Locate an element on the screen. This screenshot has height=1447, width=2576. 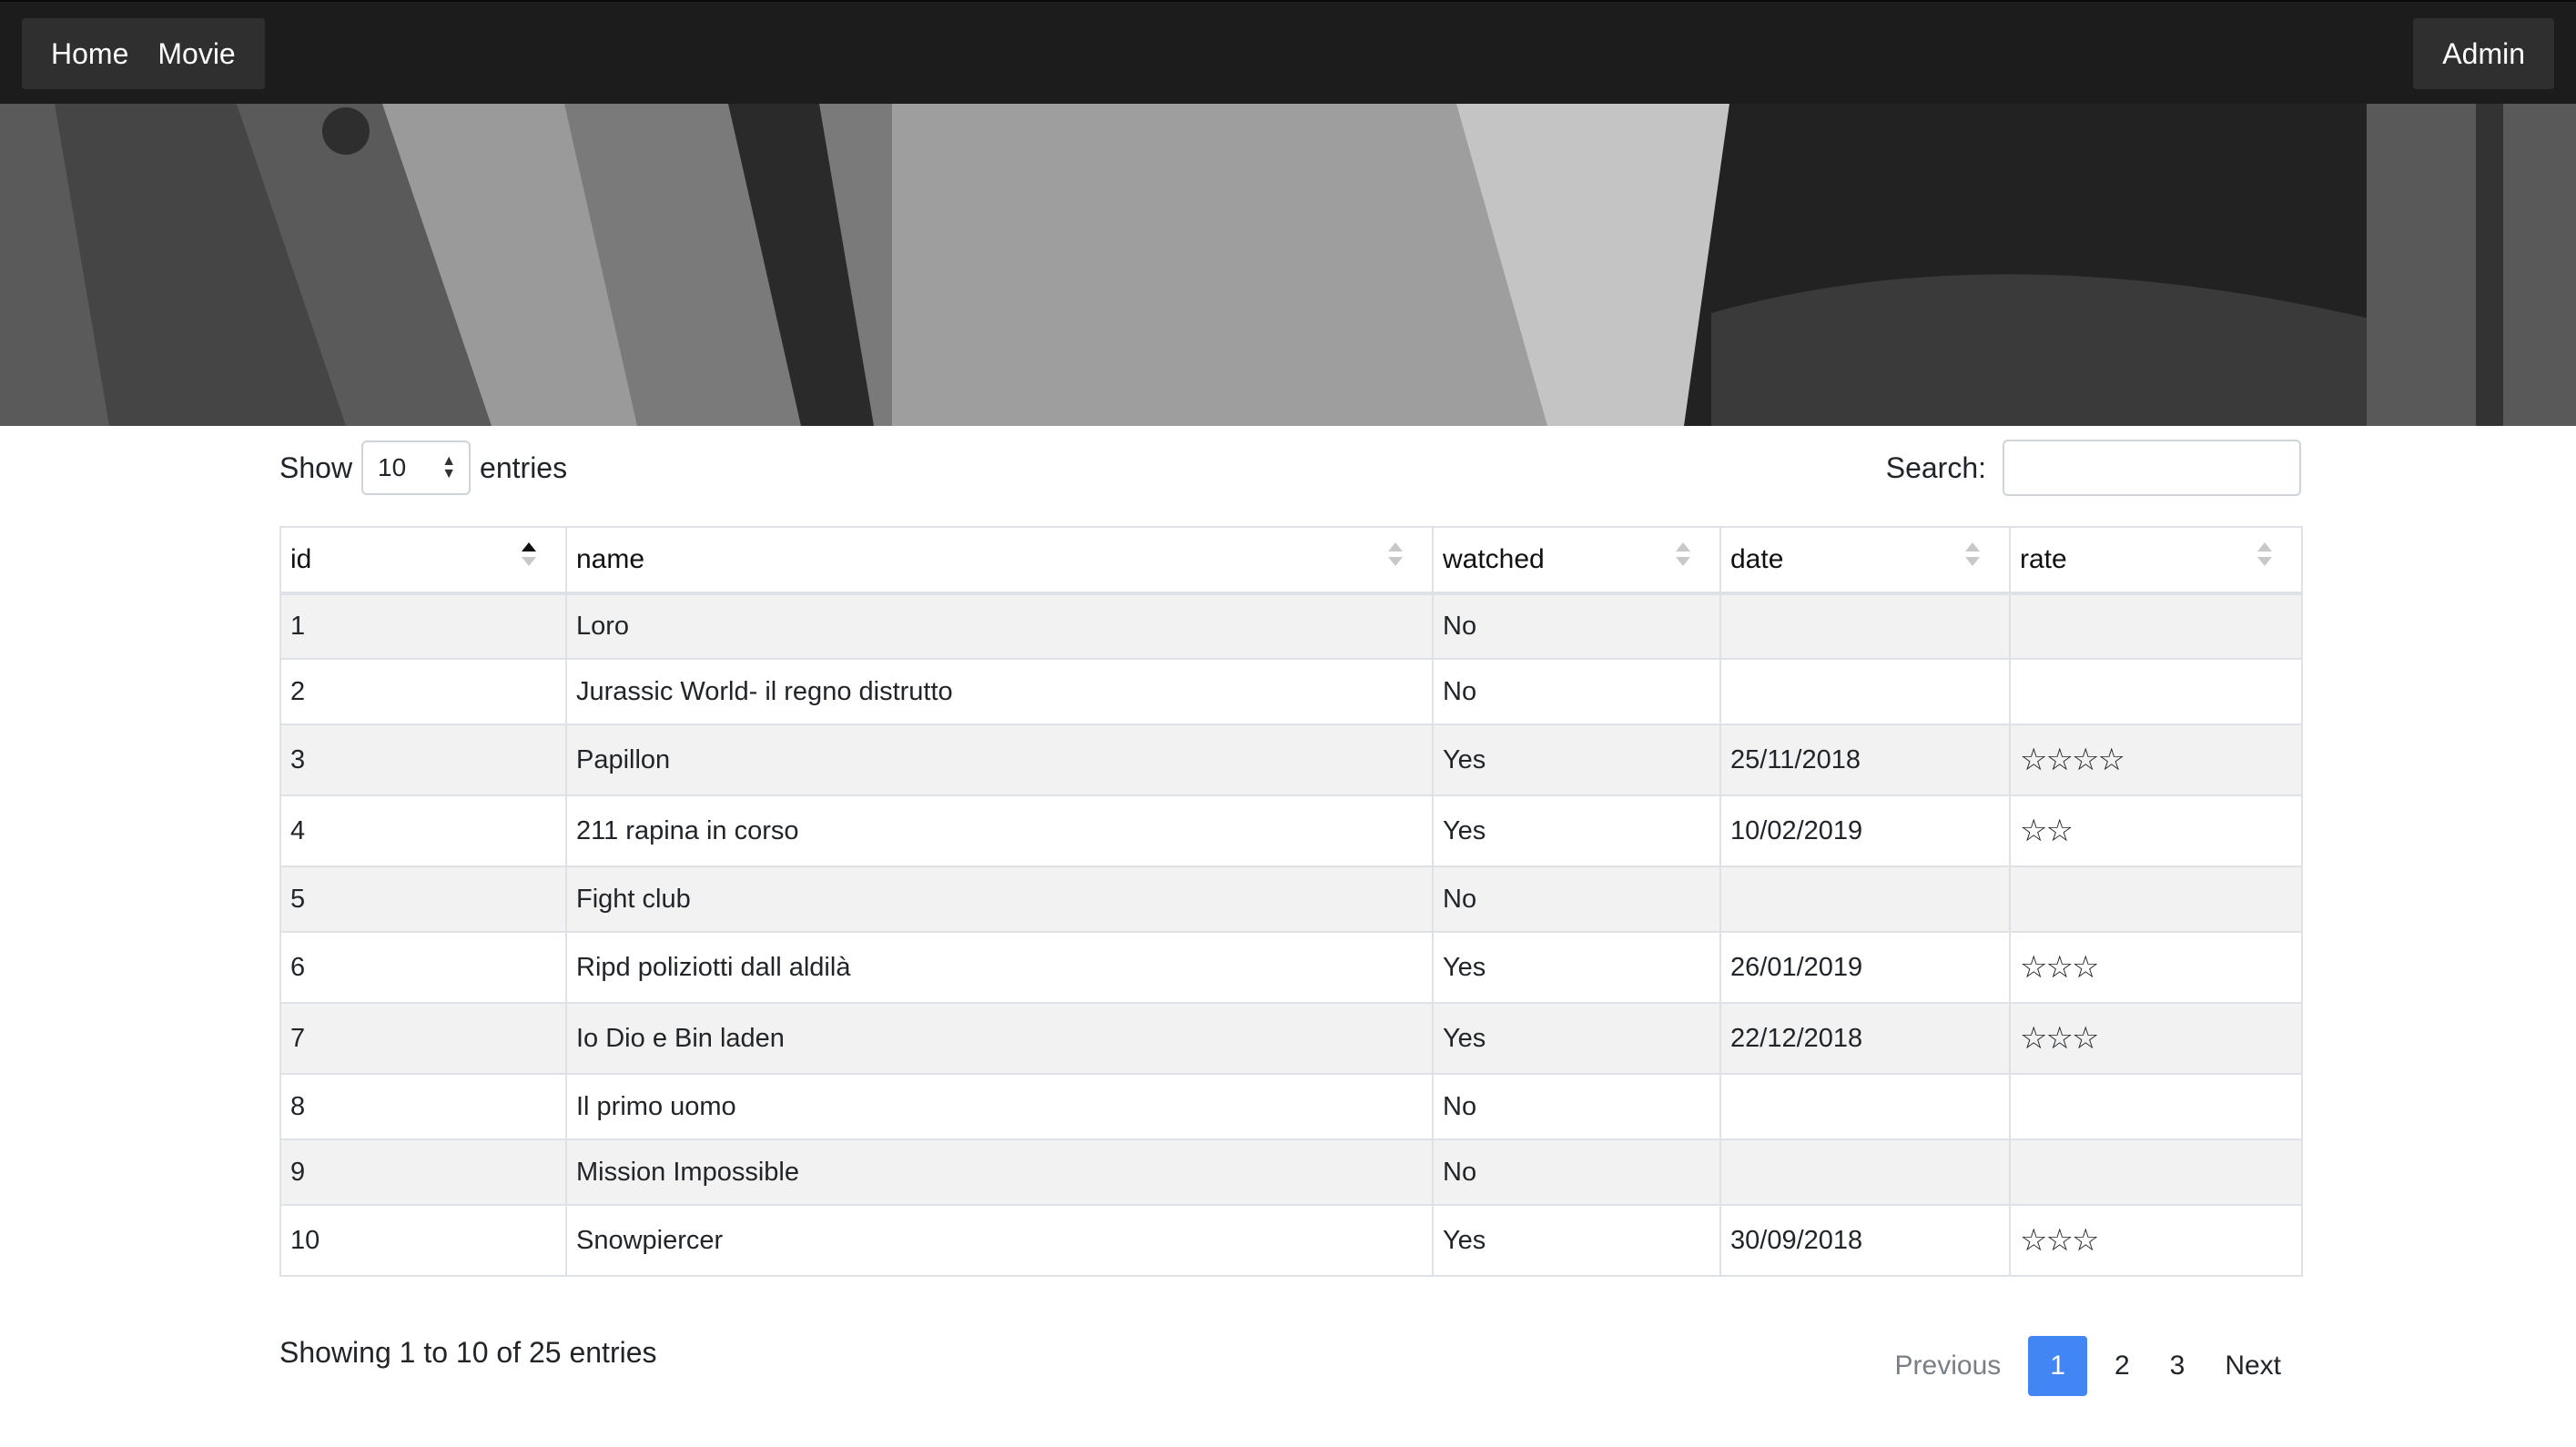
column-label: name is located at coordinates (610, 559).